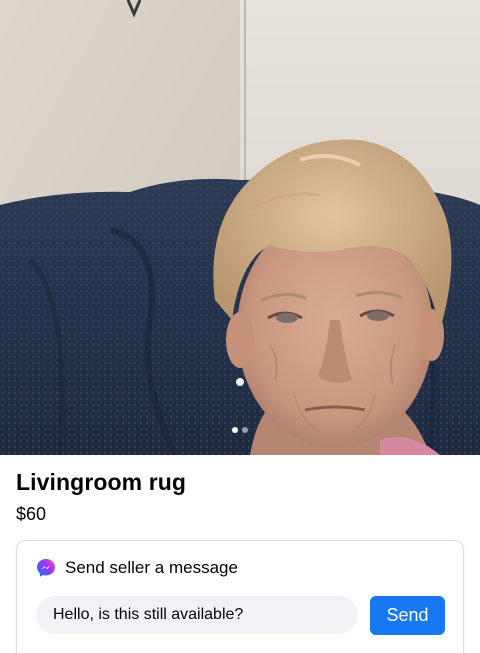 The height and width of the screenshot is (653, 480). I want to click on listing-title: Livingroom rug, so click(101, 482).